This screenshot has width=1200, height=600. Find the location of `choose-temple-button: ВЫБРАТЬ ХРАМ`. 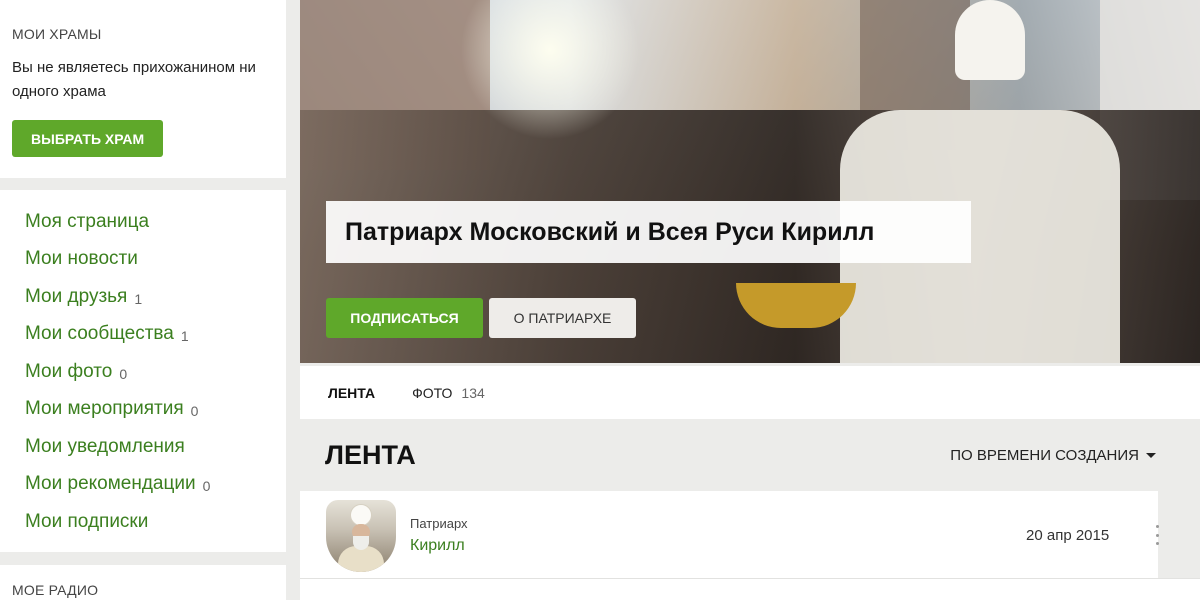

choose-temple-button: ВЫБРАТЬ ХРАМ is located at coordinates (88, 138).